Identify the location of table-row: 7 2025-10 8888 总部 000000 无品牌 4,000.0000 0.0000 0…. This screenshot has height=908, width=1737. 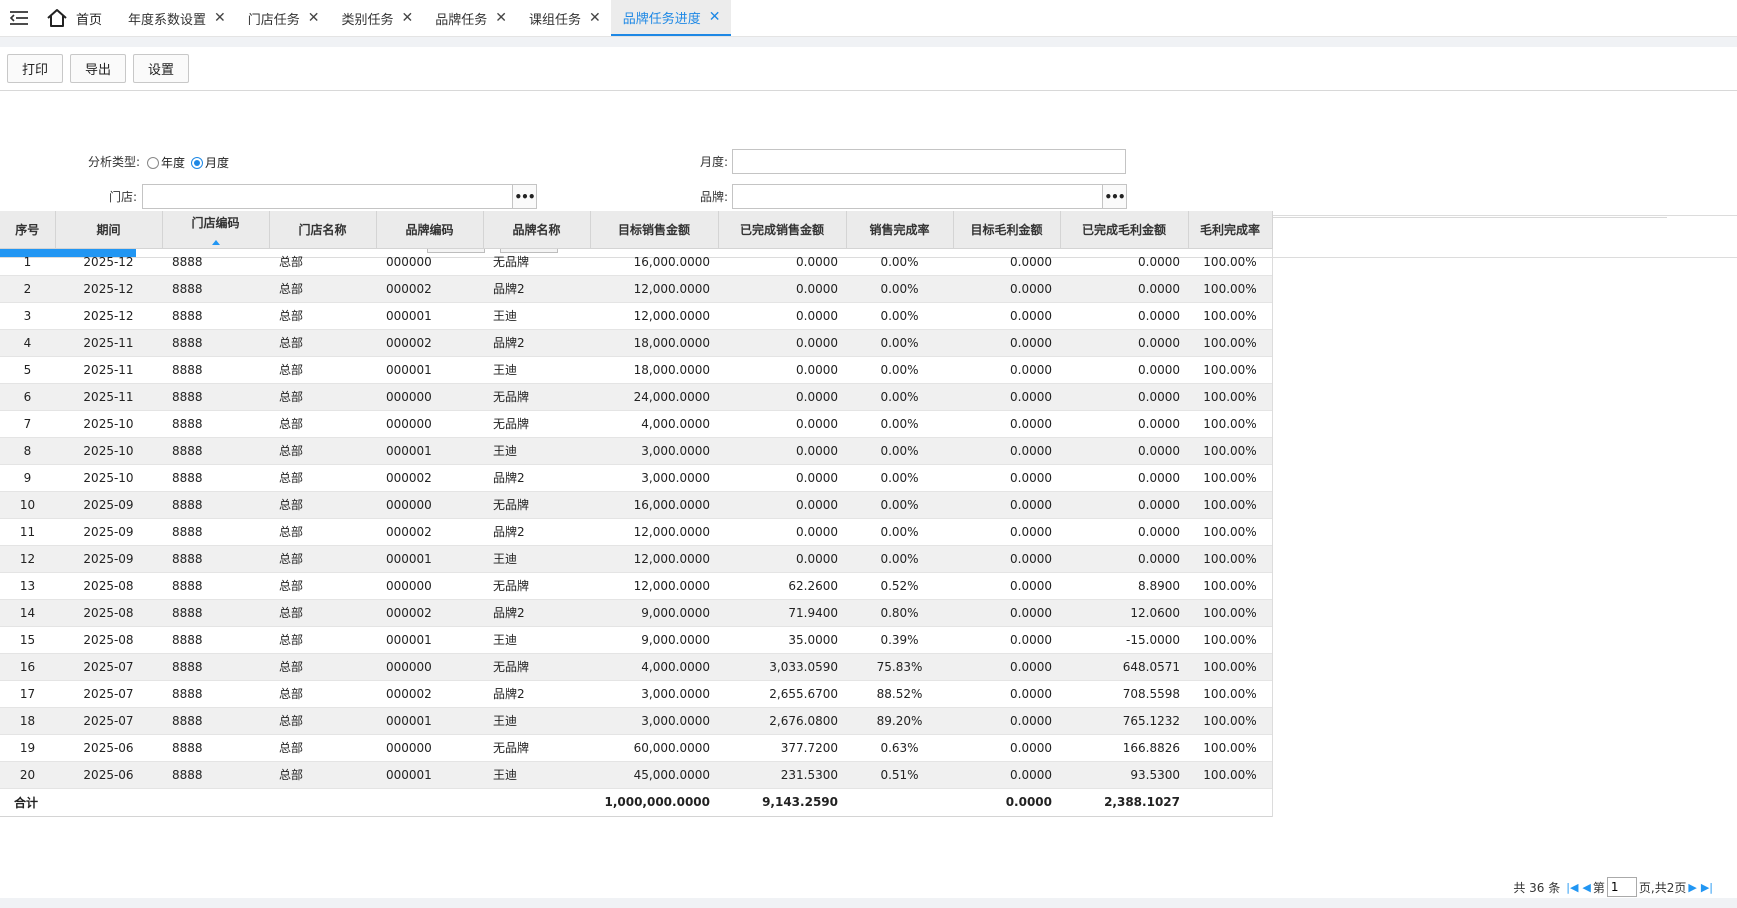
(636, 424).